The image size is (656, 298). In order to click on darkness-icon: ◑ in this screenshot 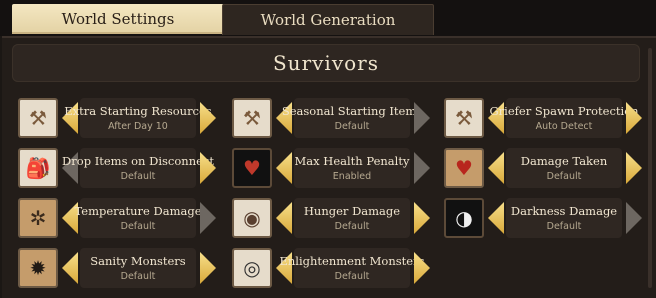, I will do `click(464, 218)`.